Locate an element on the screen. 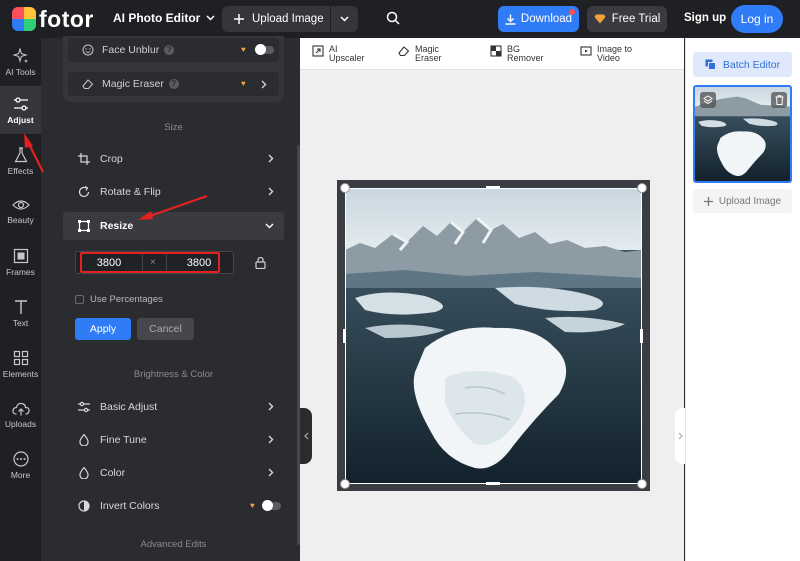 This screenshot has width=800, height=561. basic-adjust-row: Basic Adjust is located at coordinates (173, 407).